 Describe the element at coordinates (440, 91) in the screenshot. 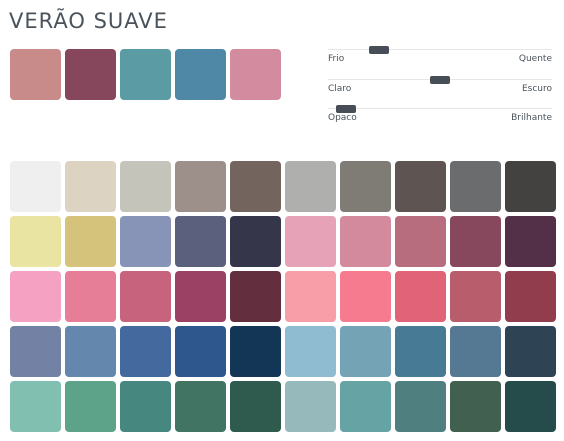

I see `slider-claro-escuro: Claro Escuro` at that location.